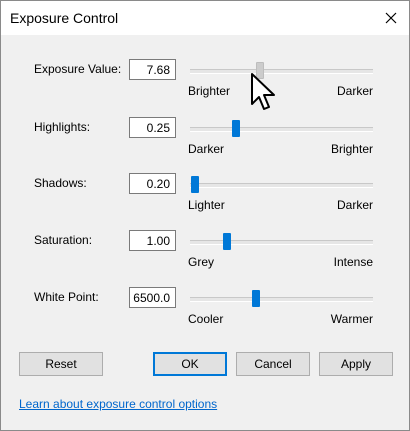  What do you see at coordinates (353, 262) in the screenshot?
I see `saturation-max-label: Intense` at bounding box center [353, 262].